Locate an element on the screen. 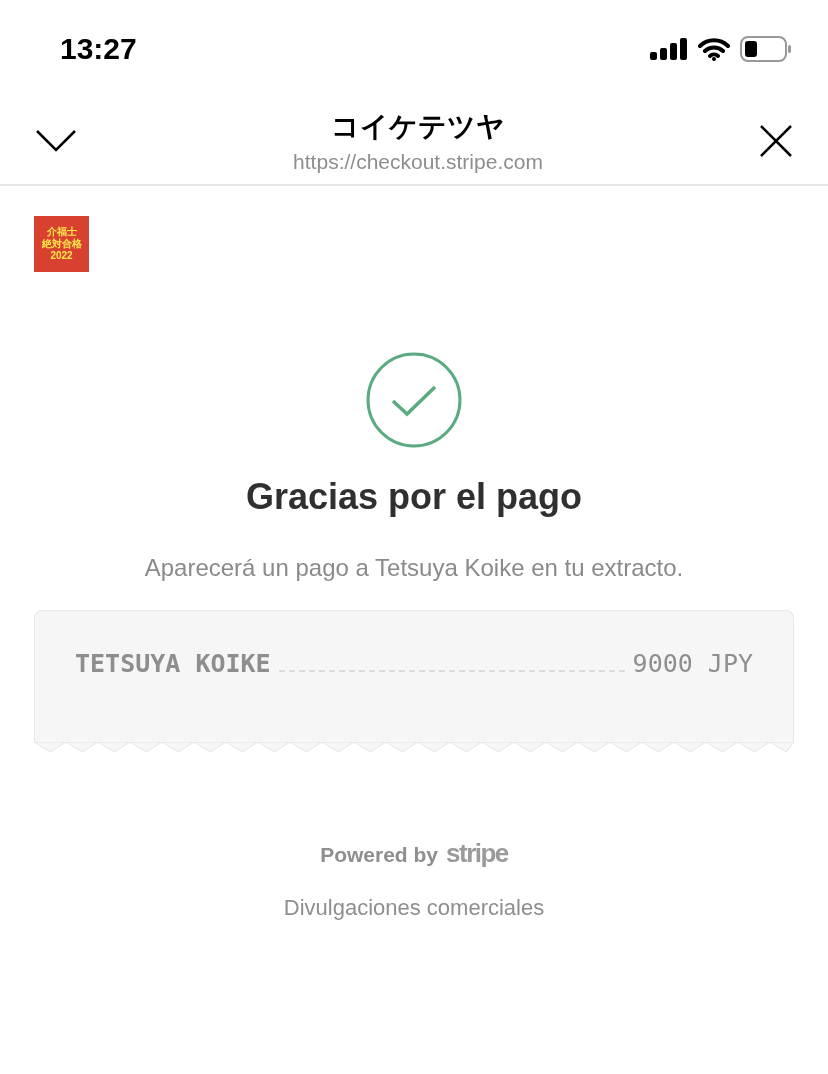 Image resolution: width=828 pixels, height=1074 pixels. checkmark-circle-icon is located at coordinates (414, 400).